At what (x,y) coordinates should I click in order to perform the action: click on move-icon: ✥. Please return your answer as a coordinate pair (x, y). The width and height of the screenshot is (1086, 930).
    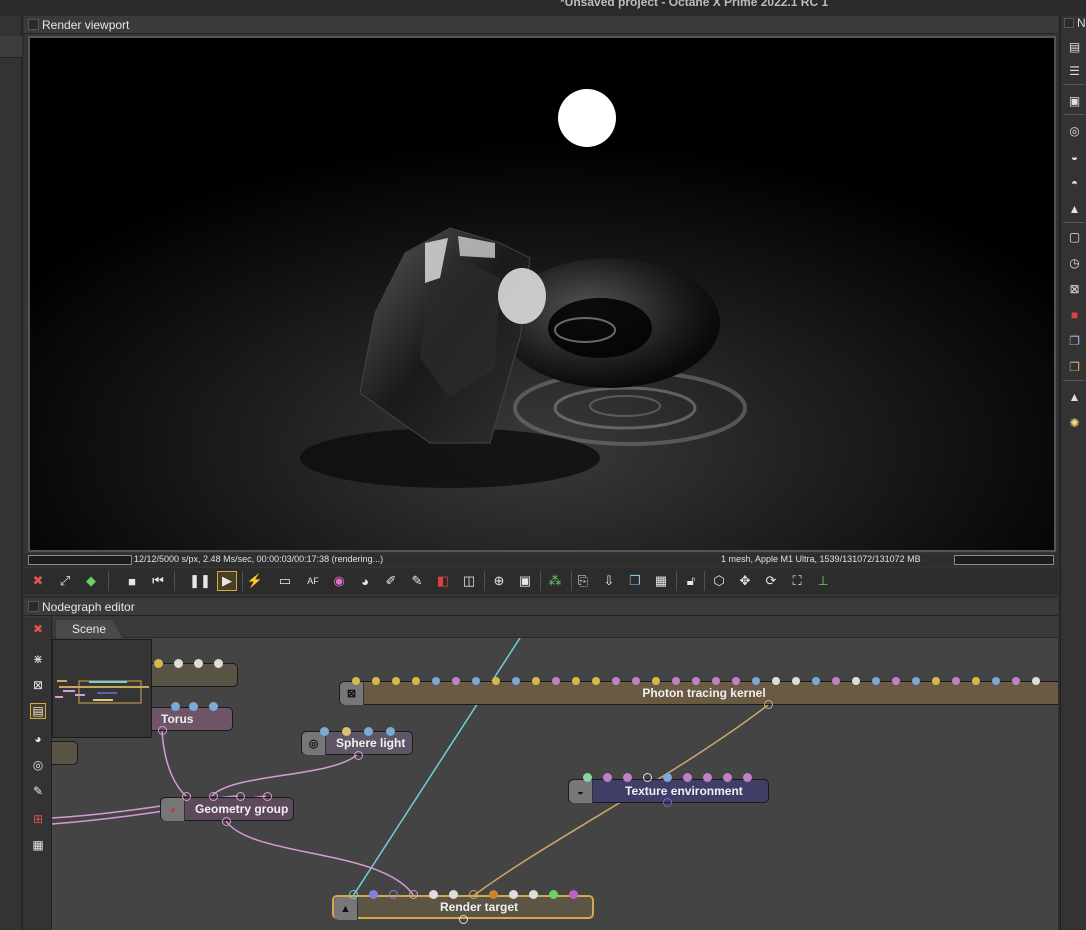
    Looking at the image, I should click on (745, 581).